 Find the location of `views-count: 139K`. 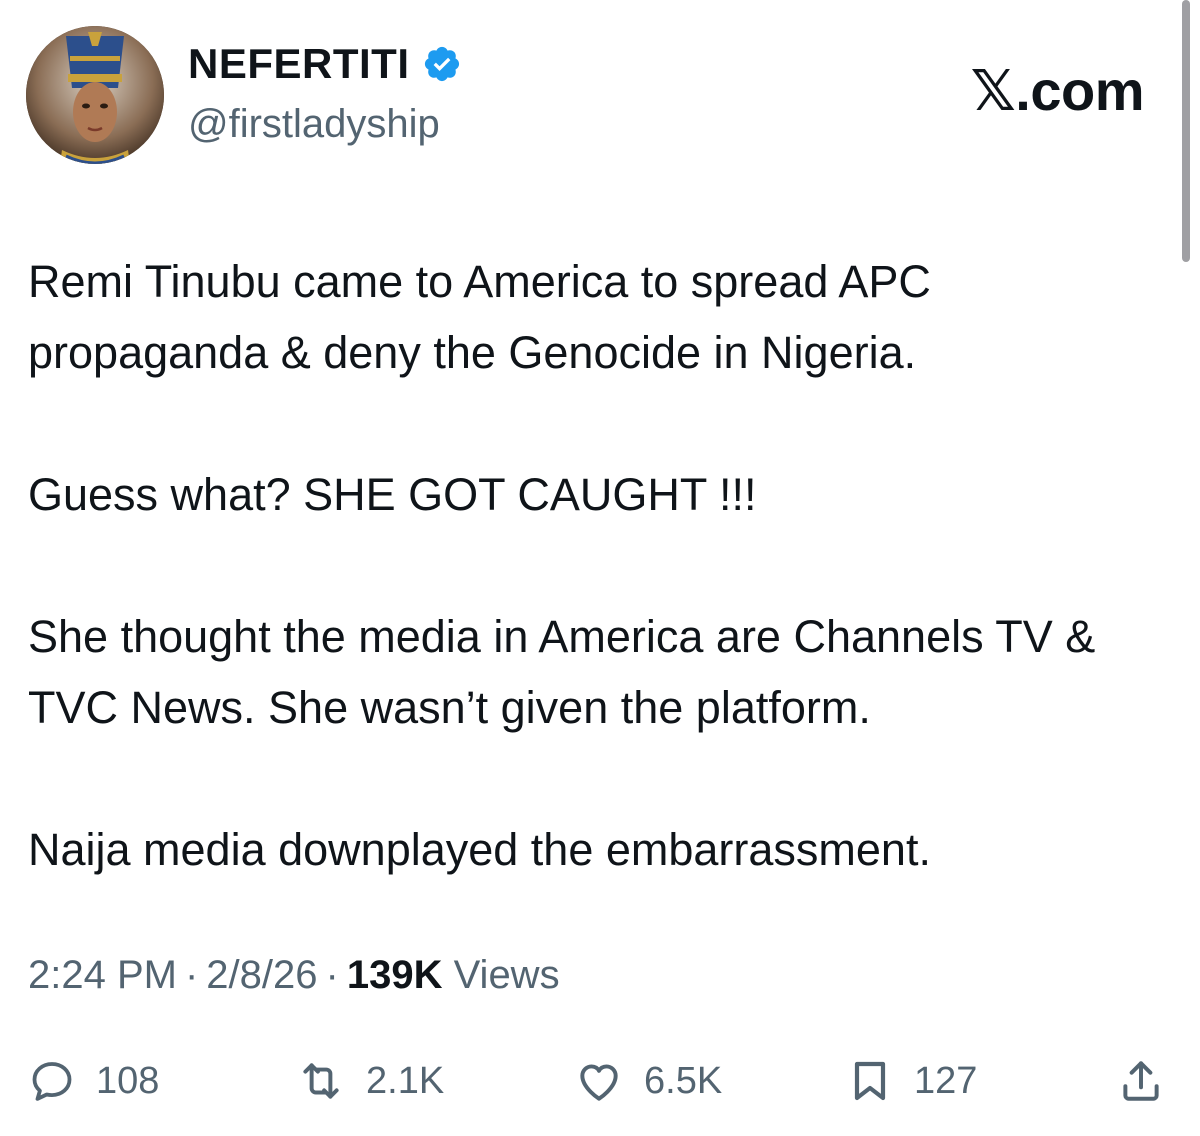

views-count: 139K is located at coordinates (394, 975).